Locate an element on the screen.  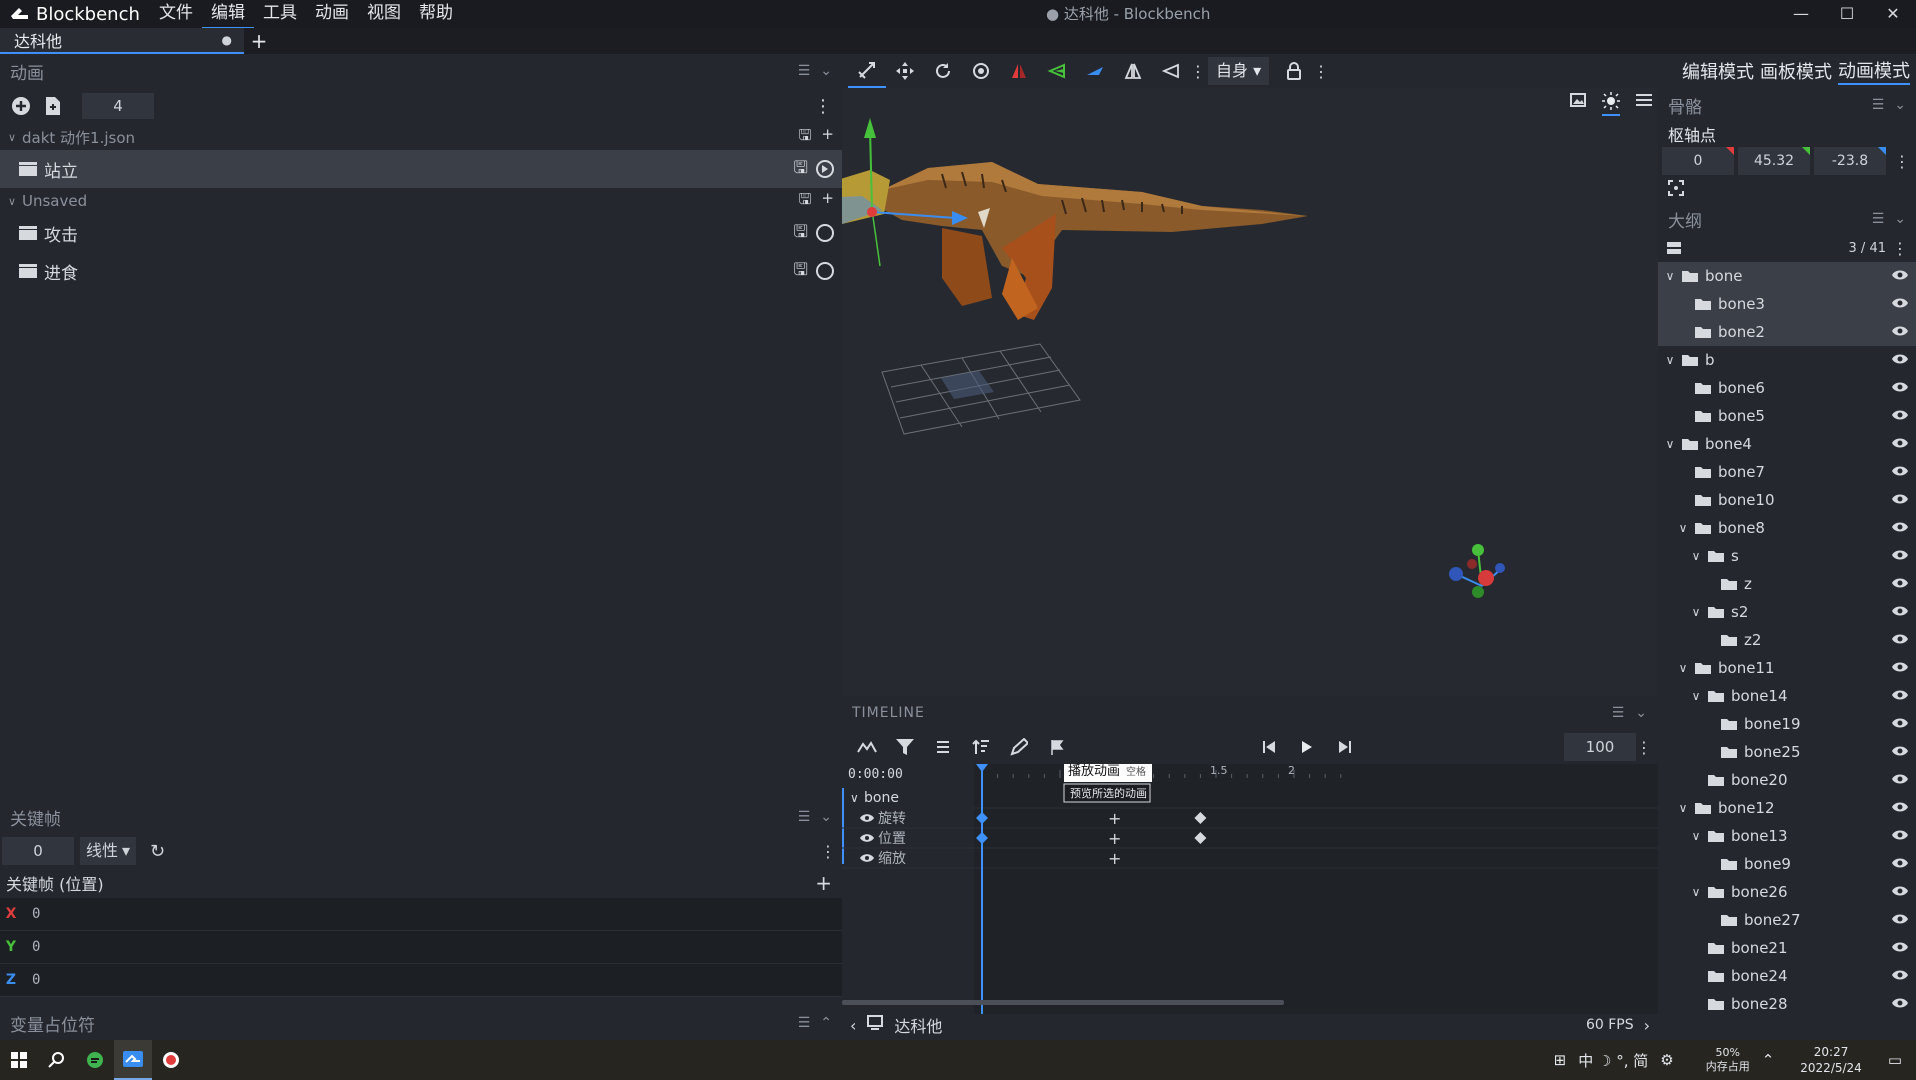
animation-item: 站立 🖫 is located at coordinates (421, 169).